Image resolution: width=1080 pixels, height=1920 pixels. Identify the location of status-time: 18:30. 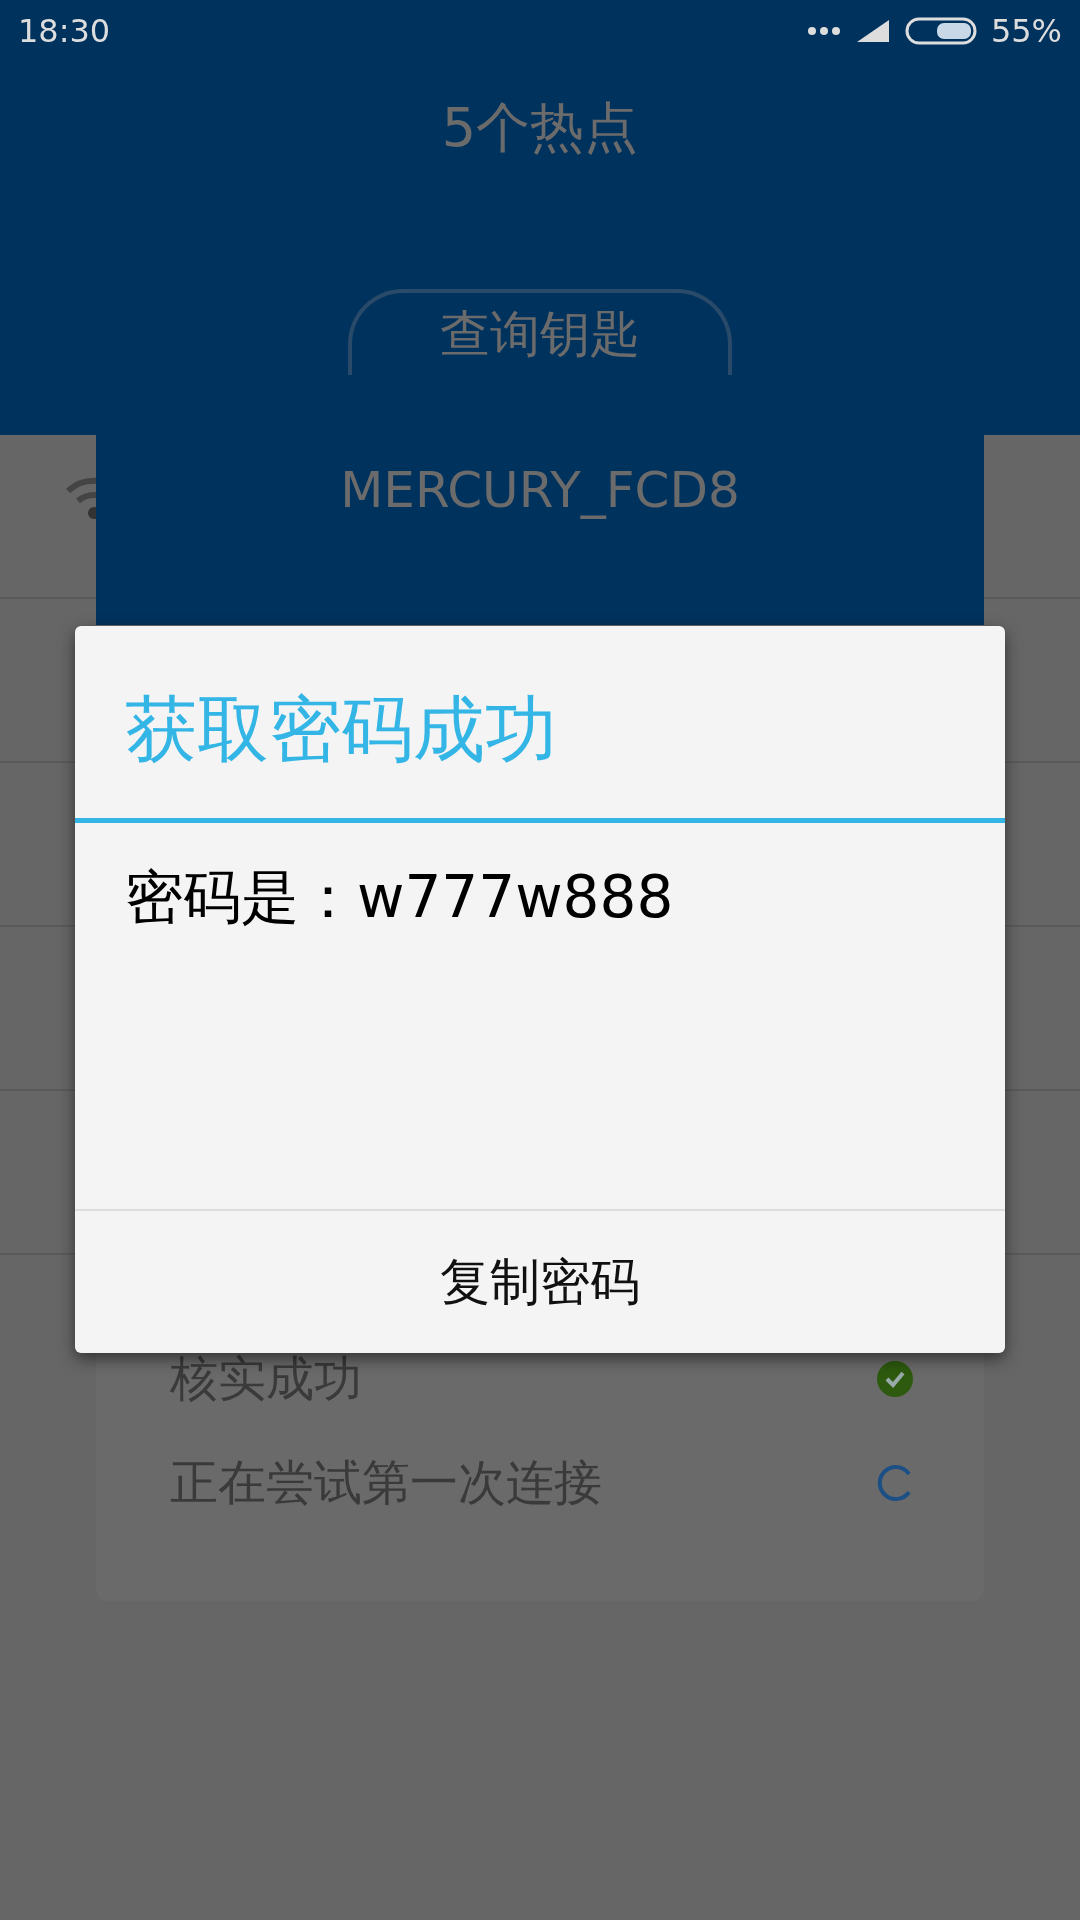
(64, 31).